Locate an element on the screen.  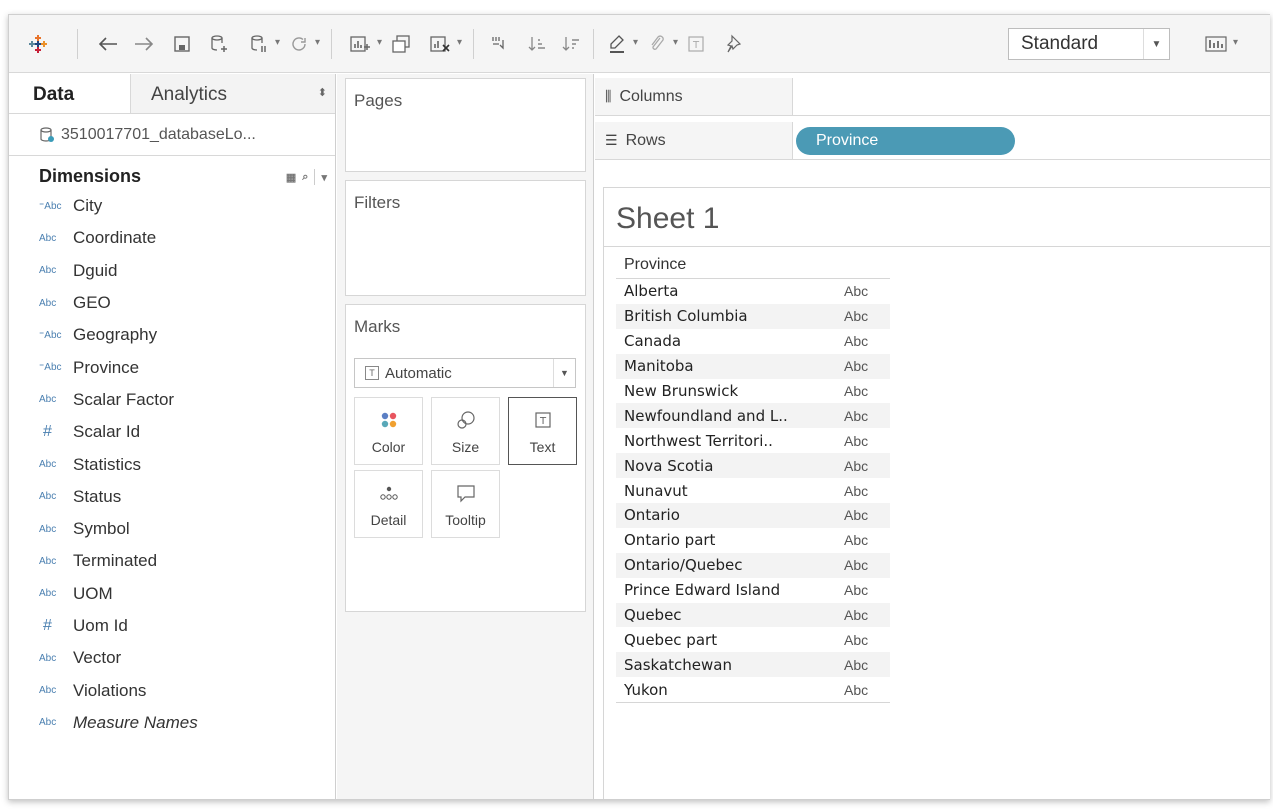
field-item: Abc Symbol is located at coordinates (172, 529).